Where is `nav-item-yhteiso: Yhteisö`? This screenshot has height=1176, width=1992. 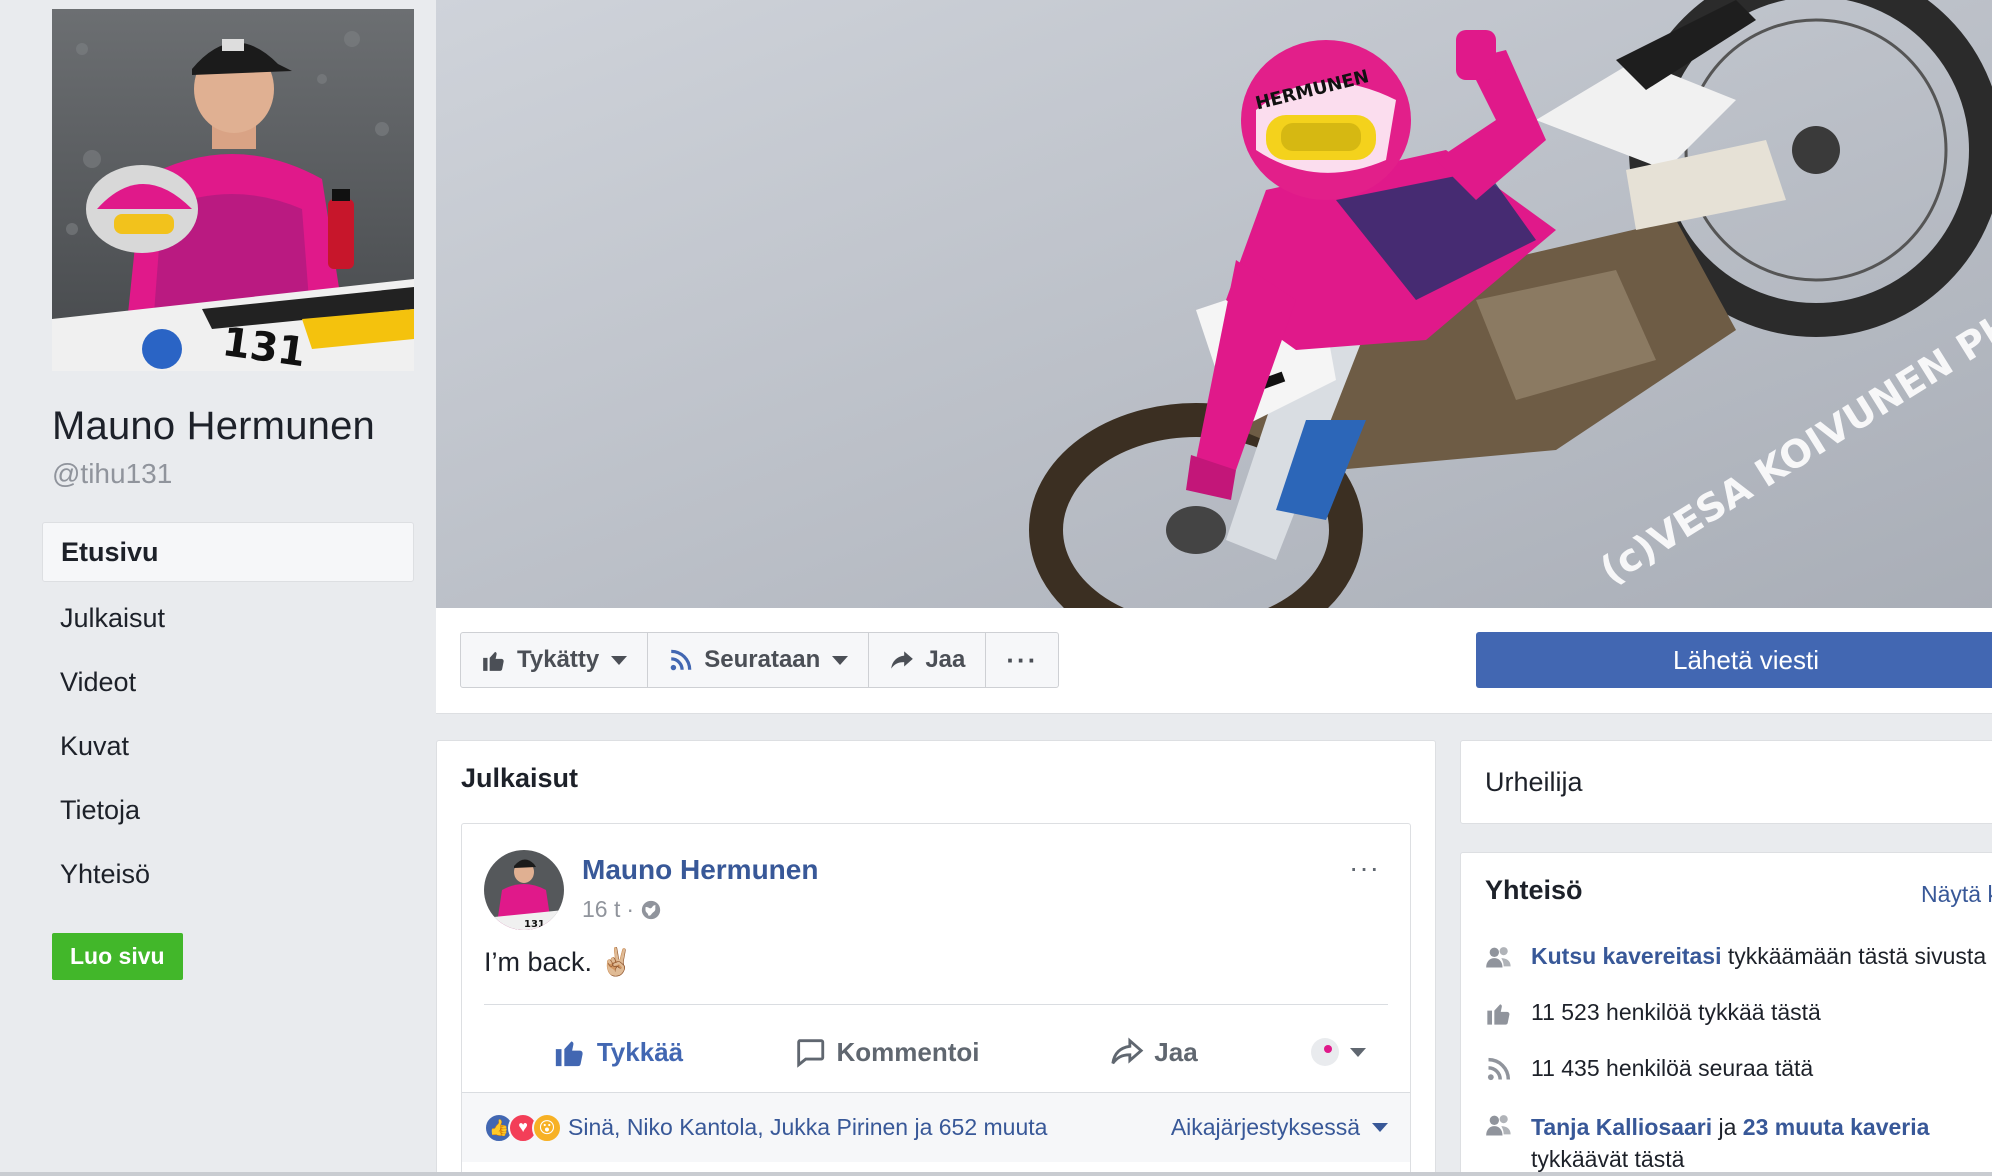
nav-item-yhteiso: Yhteisö is located at coordinates (228, 874).